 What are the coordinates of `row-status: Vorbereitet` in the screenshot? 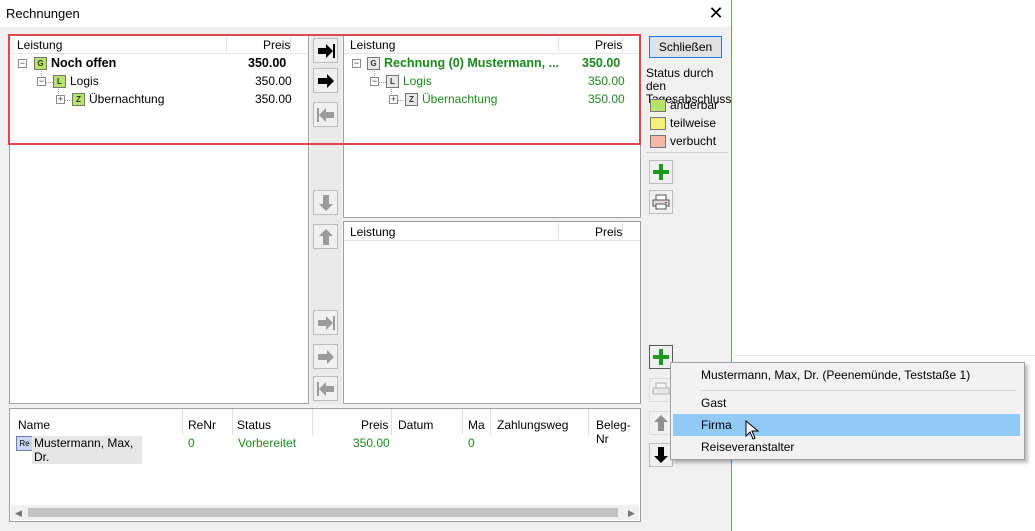 It's located at (267, 443).